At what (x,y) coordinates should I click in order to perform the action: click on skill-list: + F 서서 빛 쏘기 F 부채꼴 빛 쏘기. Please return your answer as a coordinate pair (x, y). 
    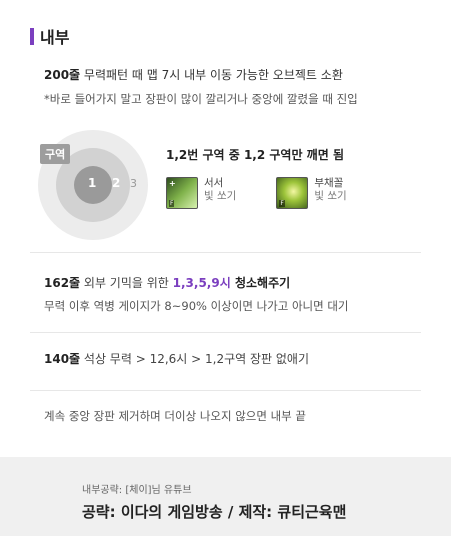
    Looking at the image, I should click on (256, 193).